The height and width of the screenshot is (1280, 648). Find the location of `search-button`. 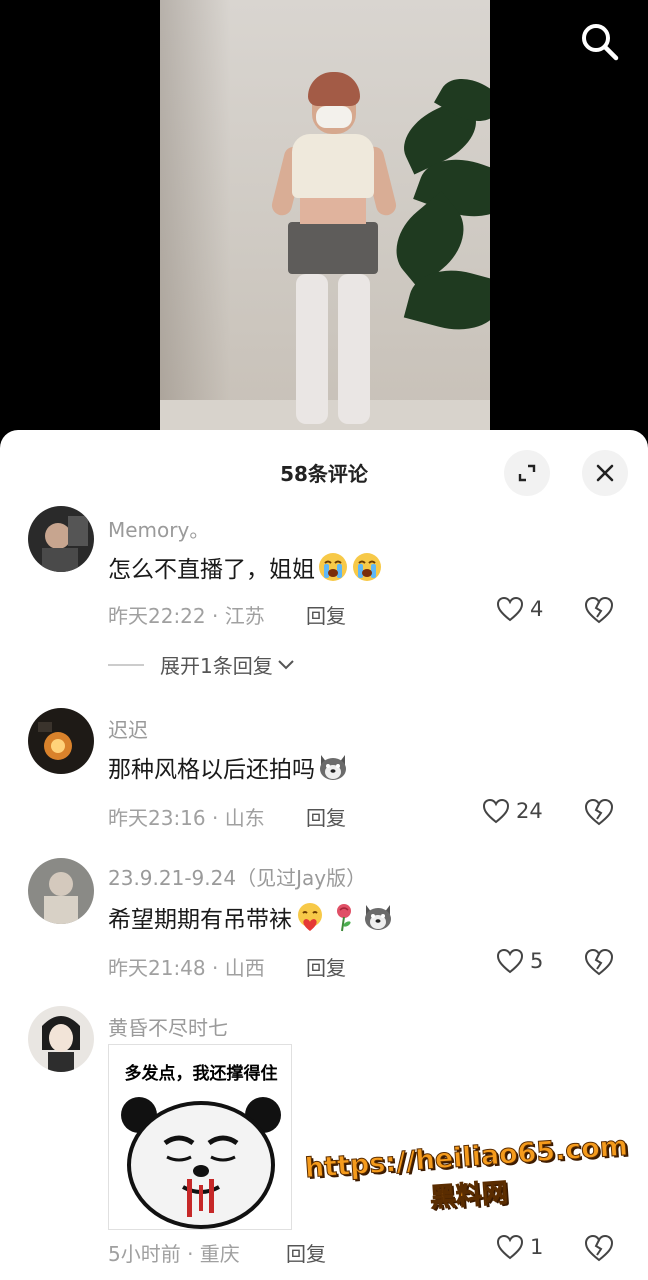

search-button is located at coordinates (600, 42).